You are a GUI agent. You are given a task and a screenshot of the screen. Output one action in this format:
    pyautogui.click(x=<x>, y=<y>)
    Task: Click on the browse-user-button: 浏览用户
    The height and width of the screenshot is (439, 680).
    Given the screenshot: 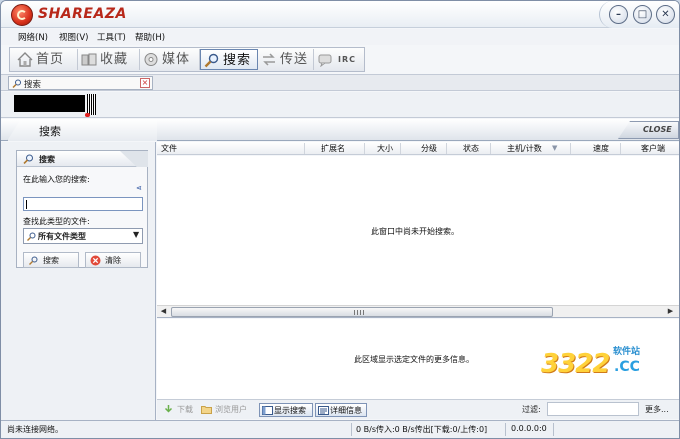 What is the action you would take?
    pyautogui.click(x=229, y=410)
    